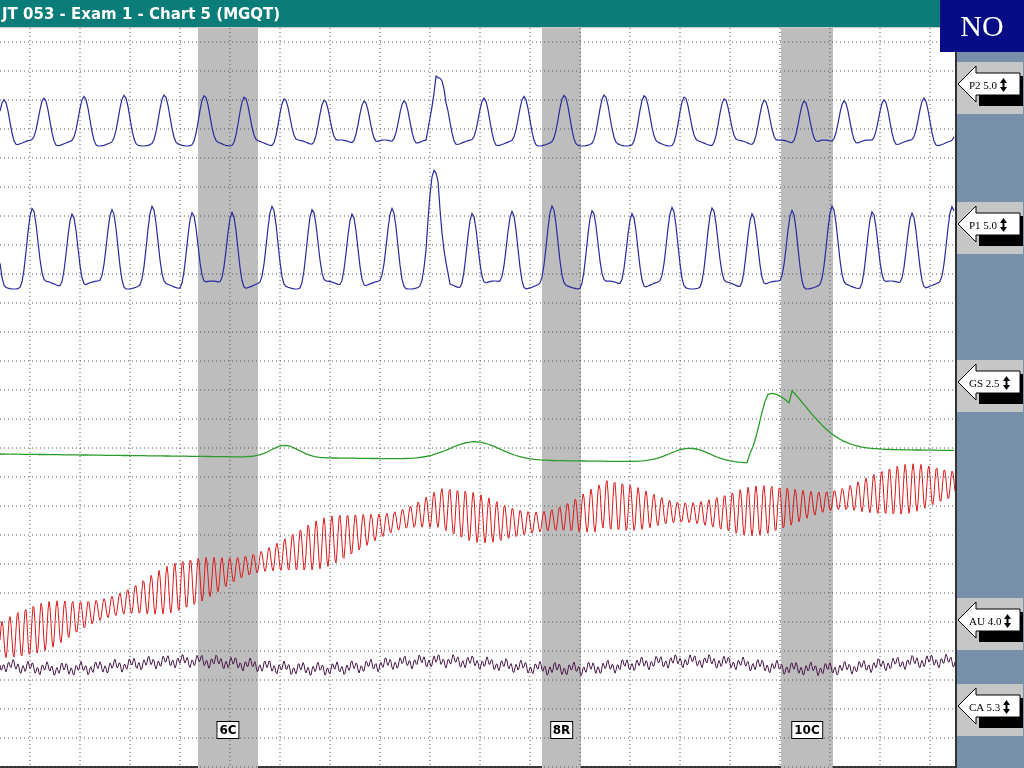 The width and height of the screenshot is (1024, 768). I want to click on verdict-label: NO, so click(982, 26).